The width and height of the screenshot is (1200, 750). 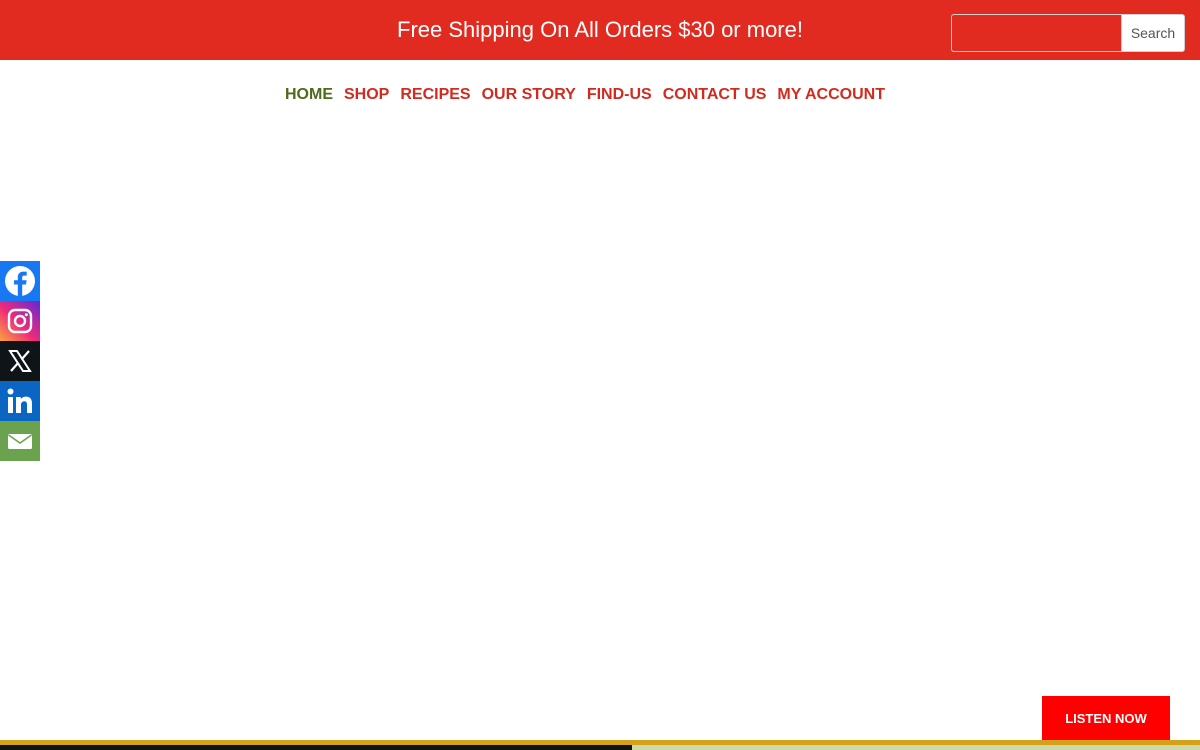 I want to click on linkedin-icon, so click(x=19, y=400).